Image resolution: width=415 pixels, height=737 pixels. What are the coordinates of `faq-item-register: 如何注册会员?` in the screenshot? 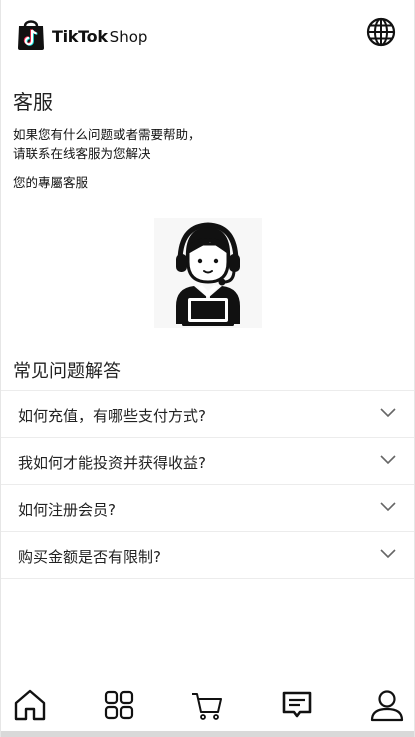 It's located at (207, 507).